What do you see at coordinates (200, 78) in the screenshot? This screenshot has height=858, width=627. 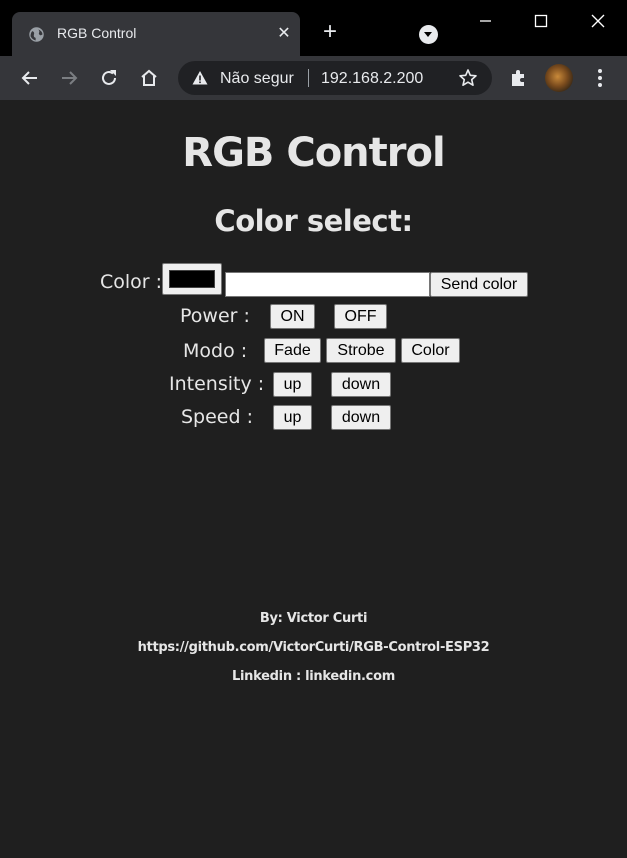 I see `warning-icon` at bounding box center [200, 78].